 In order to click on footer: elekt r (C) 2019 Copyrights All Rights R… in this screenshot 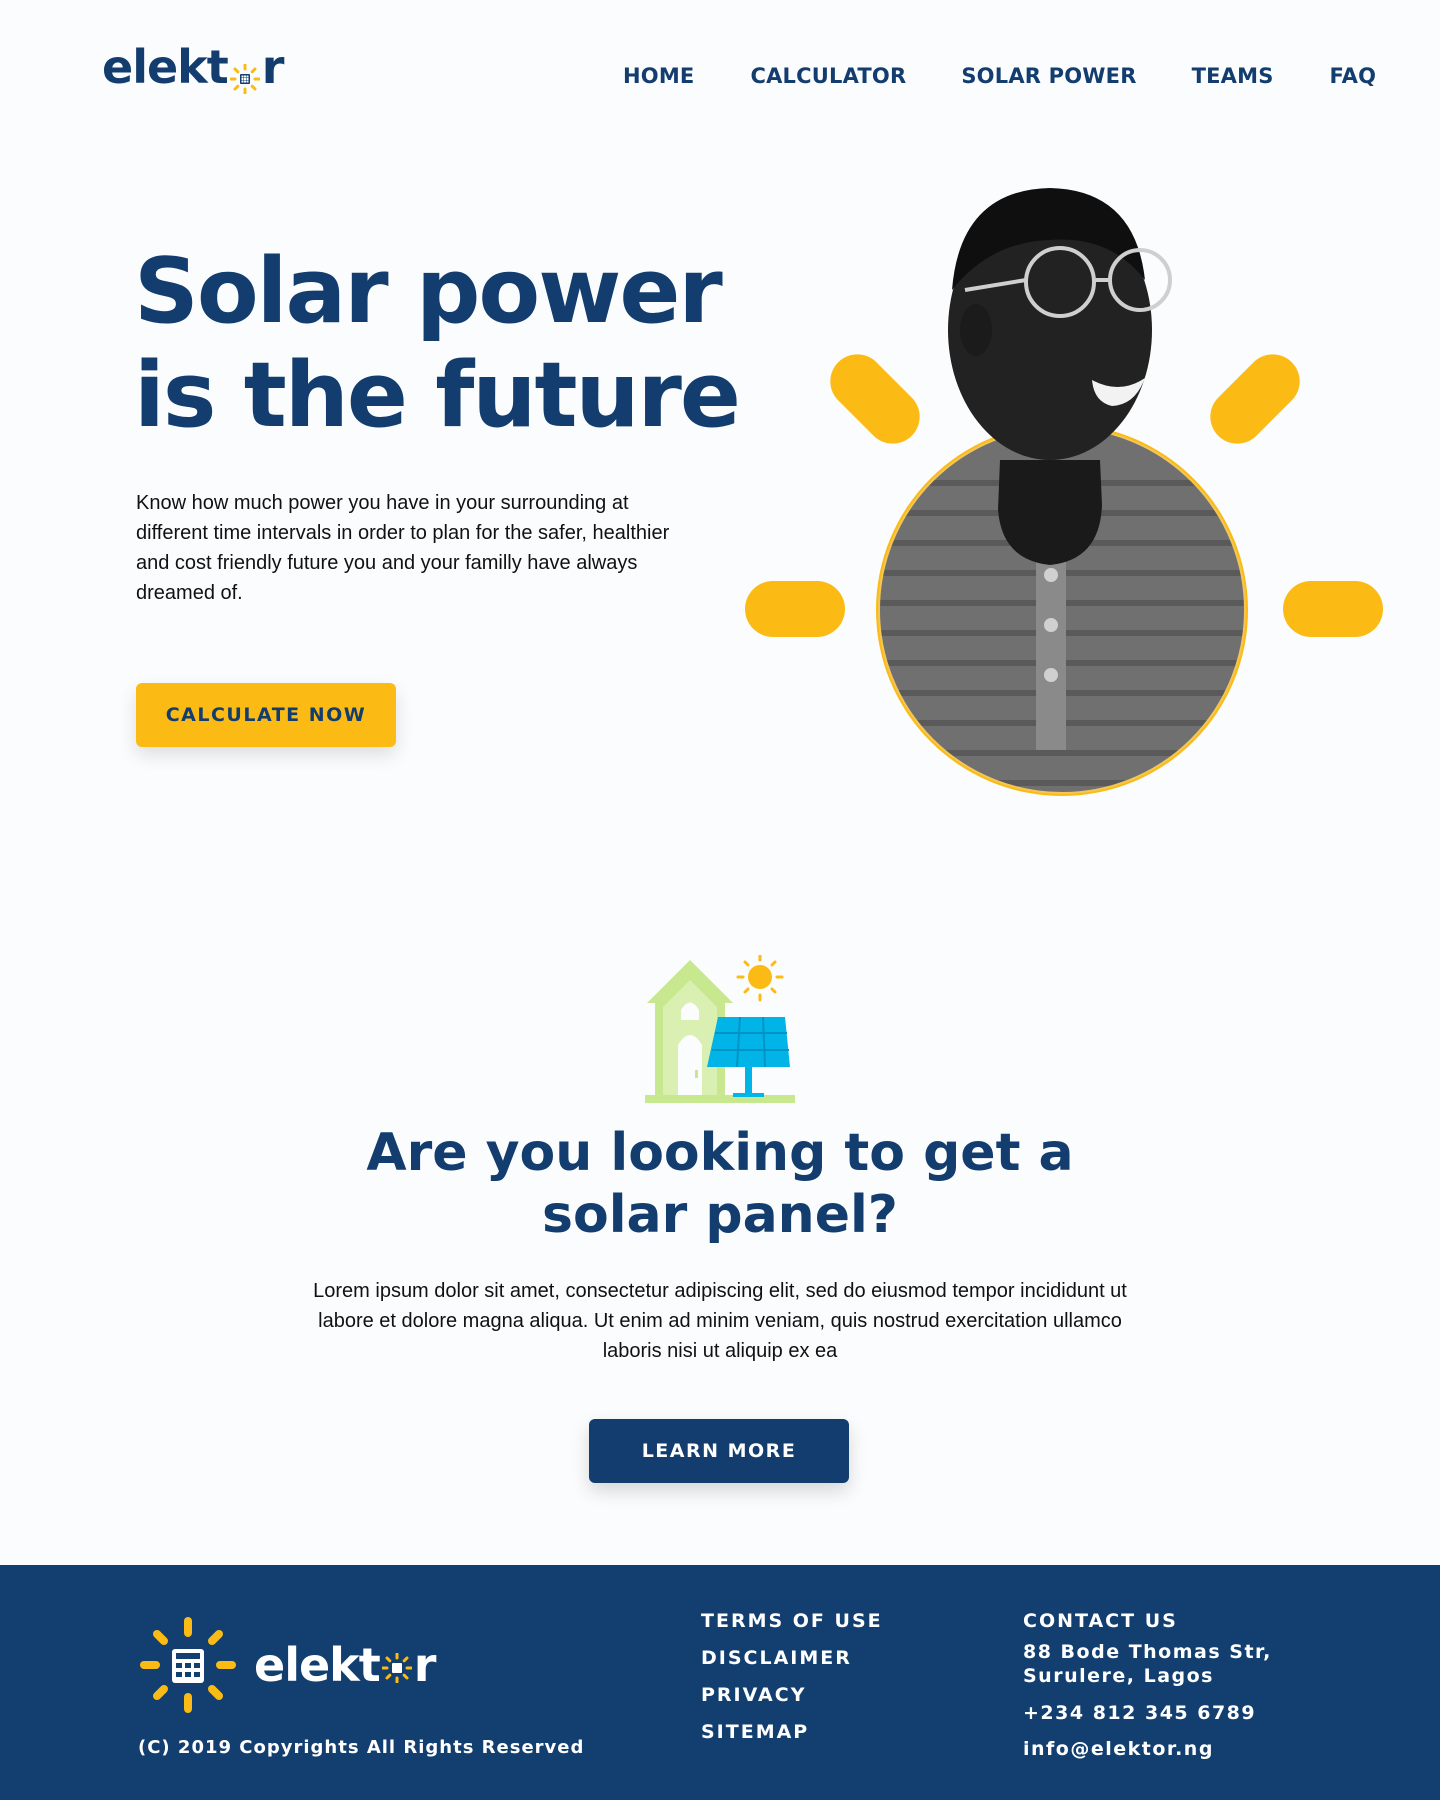, I will do `click(720, 1682)`.